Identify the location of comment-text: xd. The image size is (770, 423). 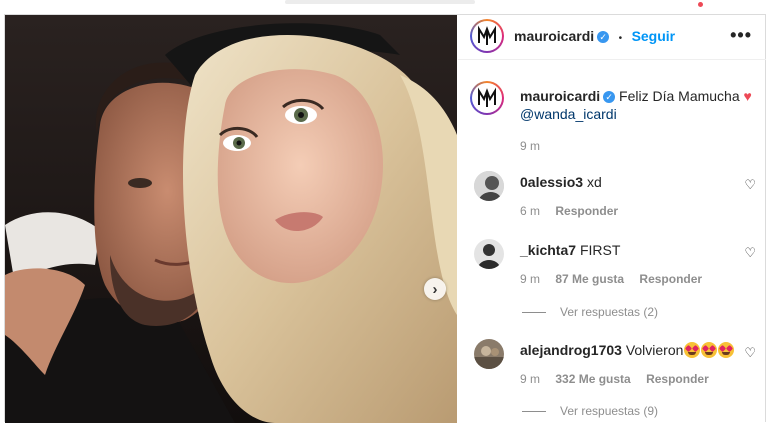
(594, 182).